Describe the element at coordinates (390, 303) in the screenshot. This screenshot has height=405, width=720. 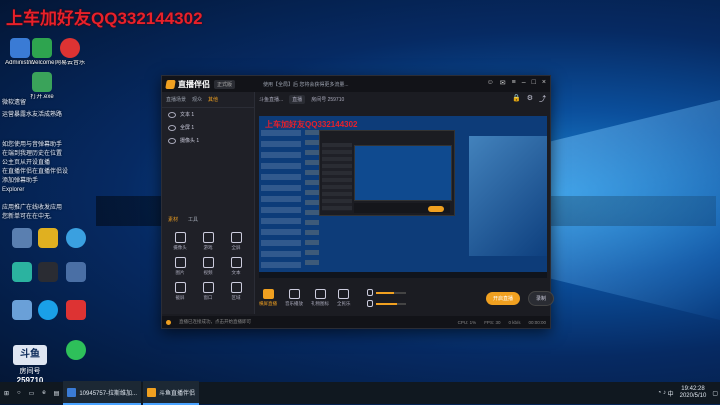
I see `speaker-slider` at that location.